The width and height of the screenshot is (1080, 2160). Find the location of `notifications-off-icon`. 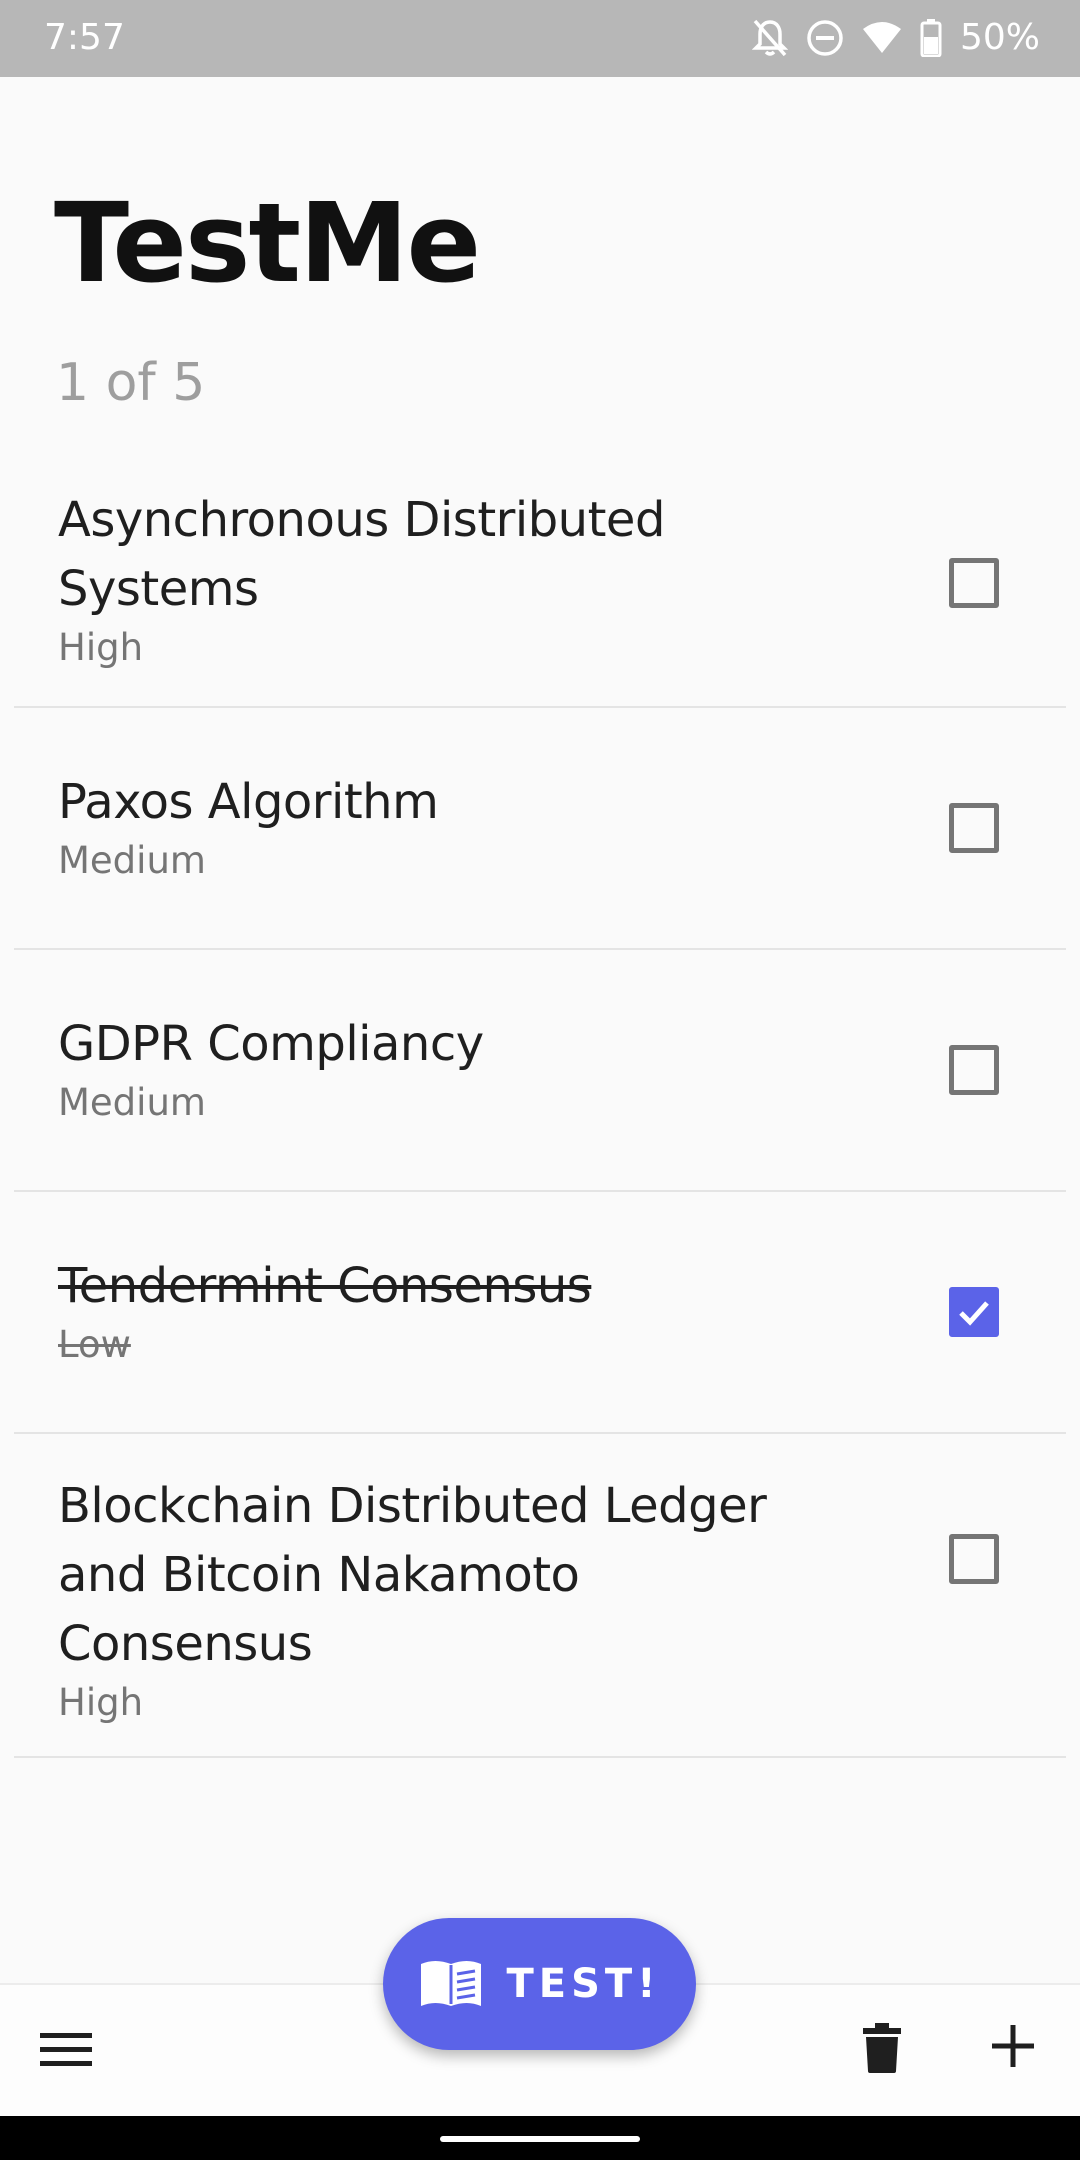

notifications-off-icon is located at coordinates (769, 38).